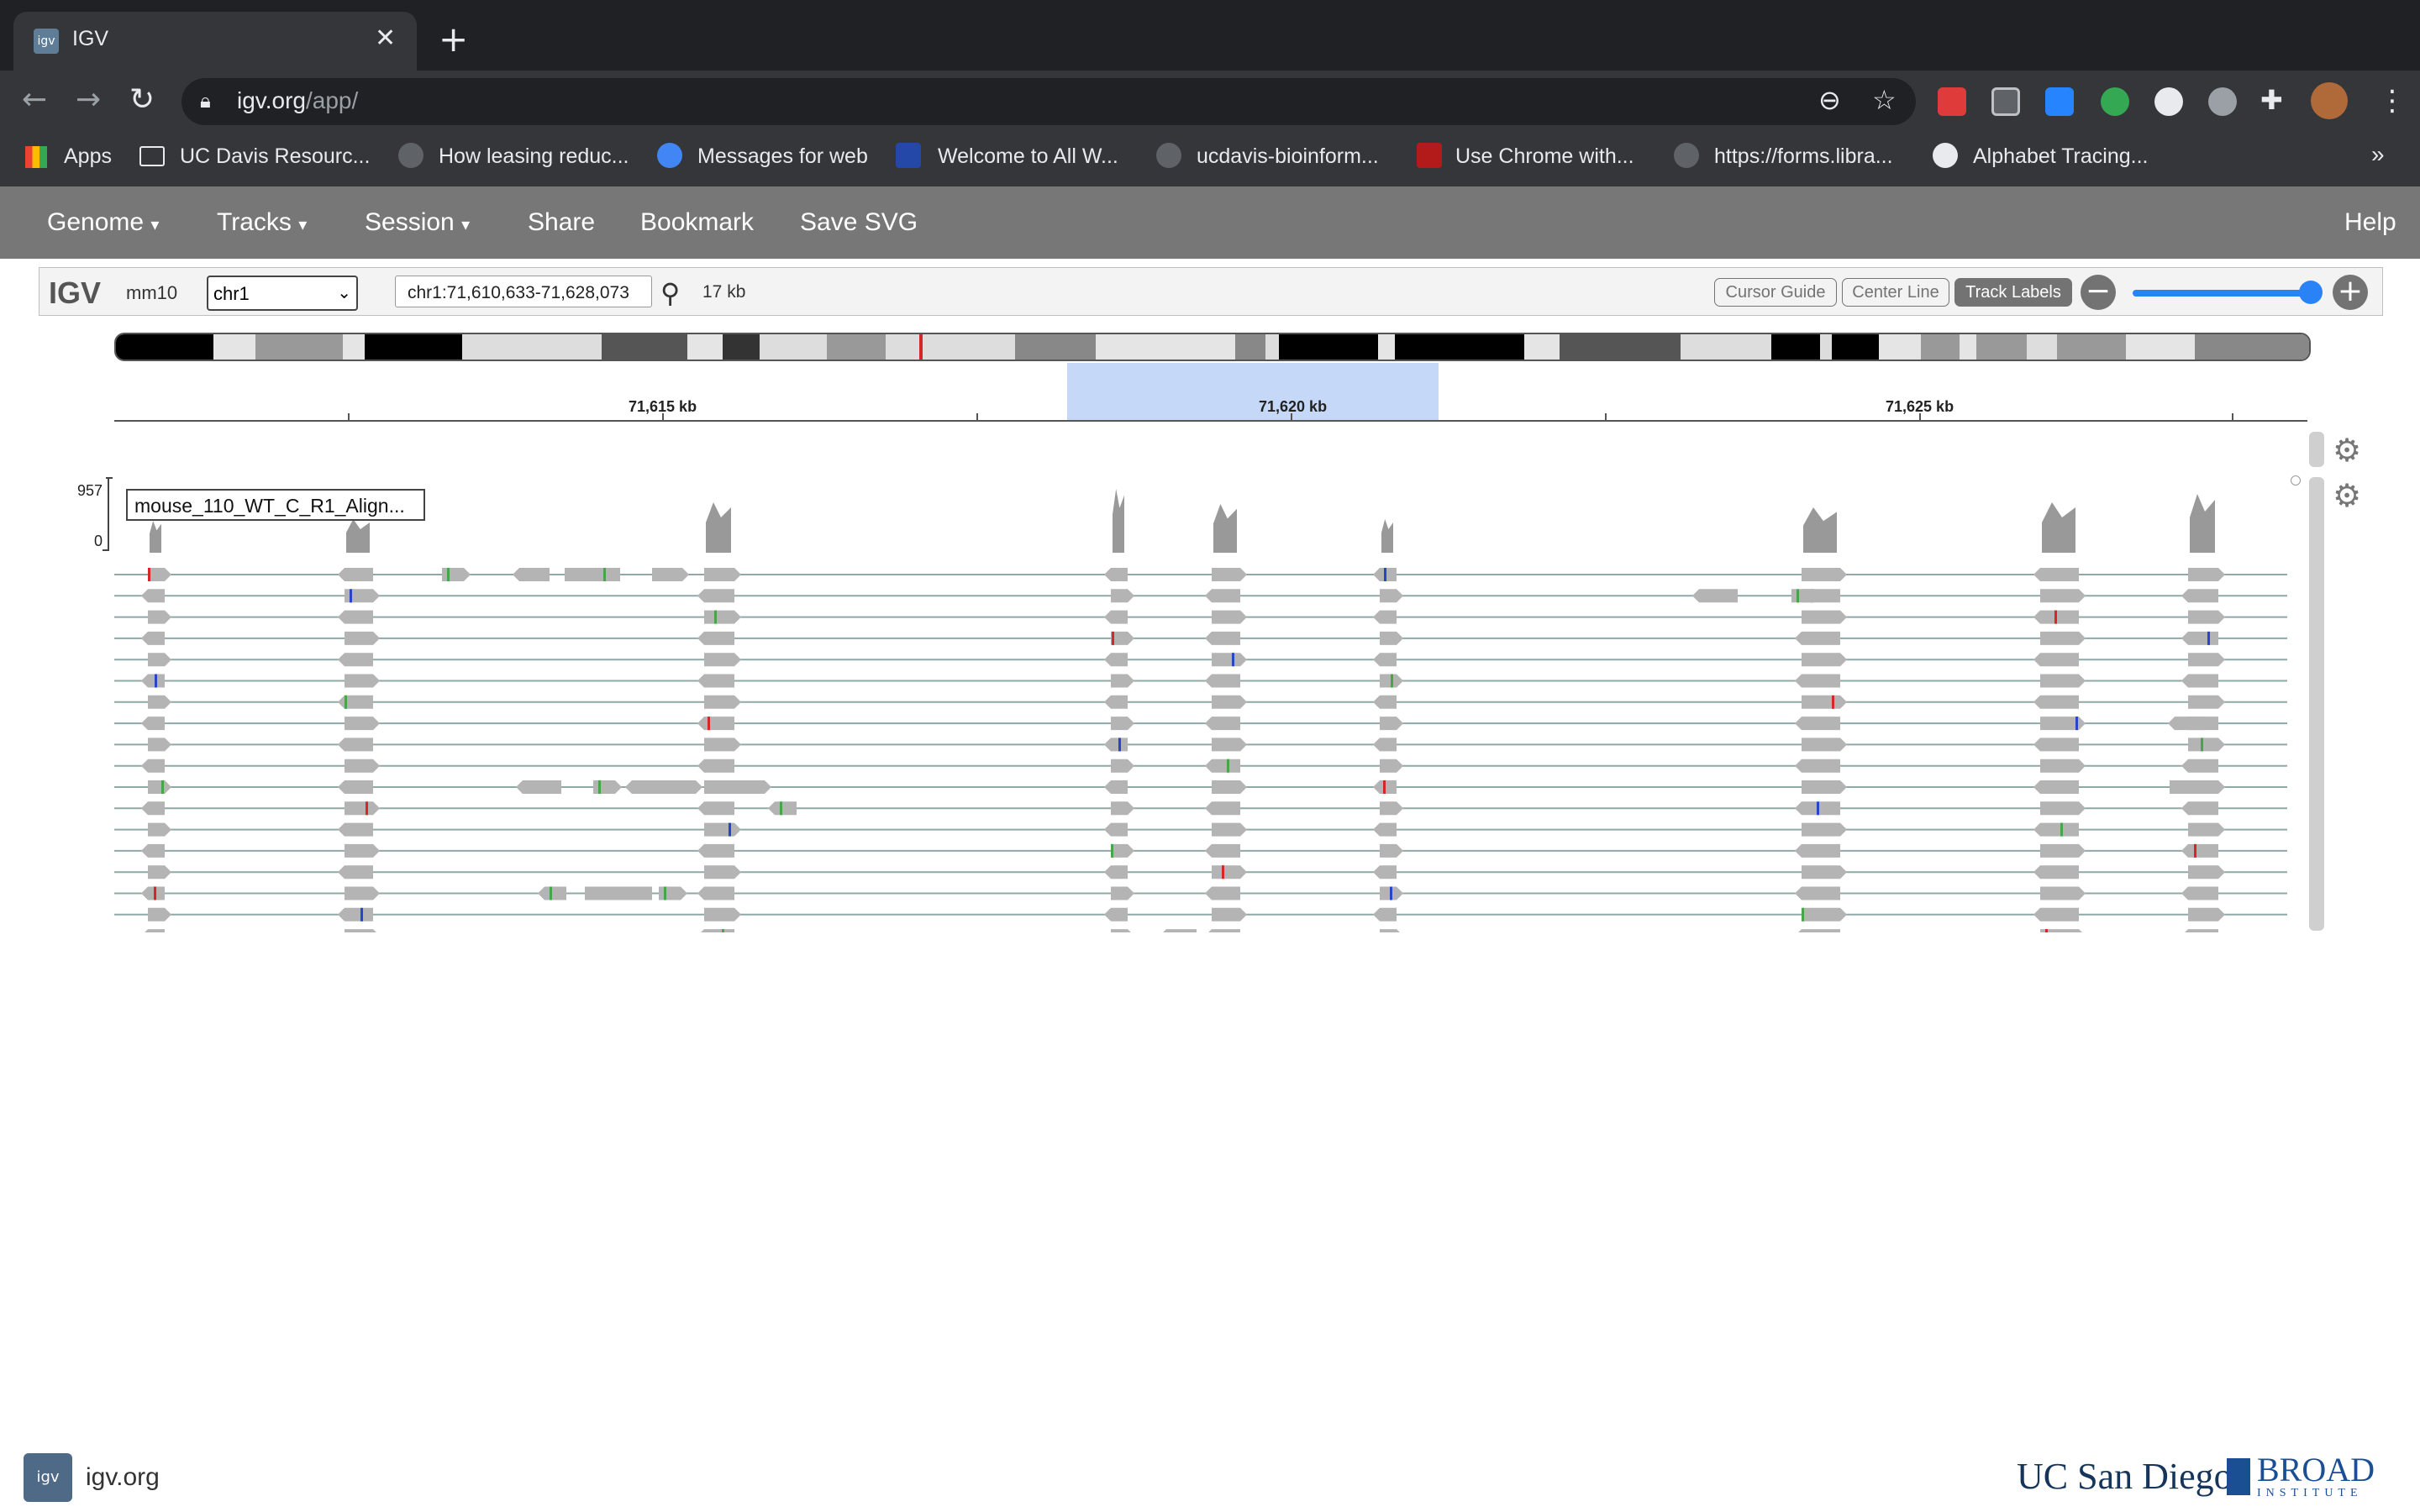 Image resolution: width=2420 pixels, height=1512 pixels. What do you see at coordinates (1049, 101) in the screenshot?
I see `address-bar` at bounding box center [1049, 101].